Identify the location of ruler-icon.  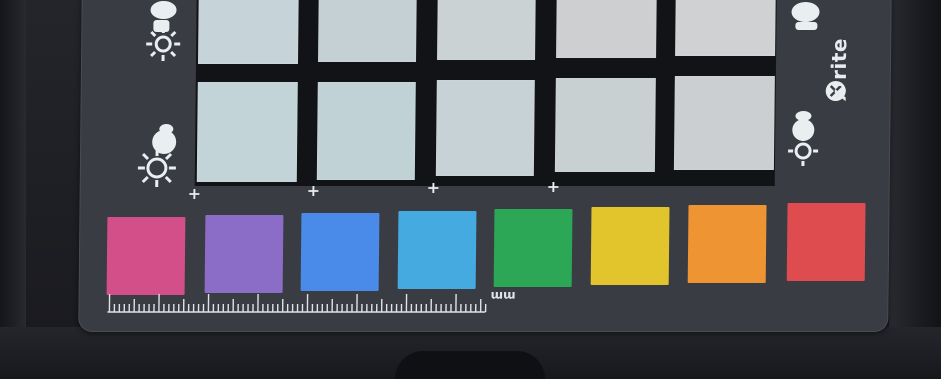
(297, 303).